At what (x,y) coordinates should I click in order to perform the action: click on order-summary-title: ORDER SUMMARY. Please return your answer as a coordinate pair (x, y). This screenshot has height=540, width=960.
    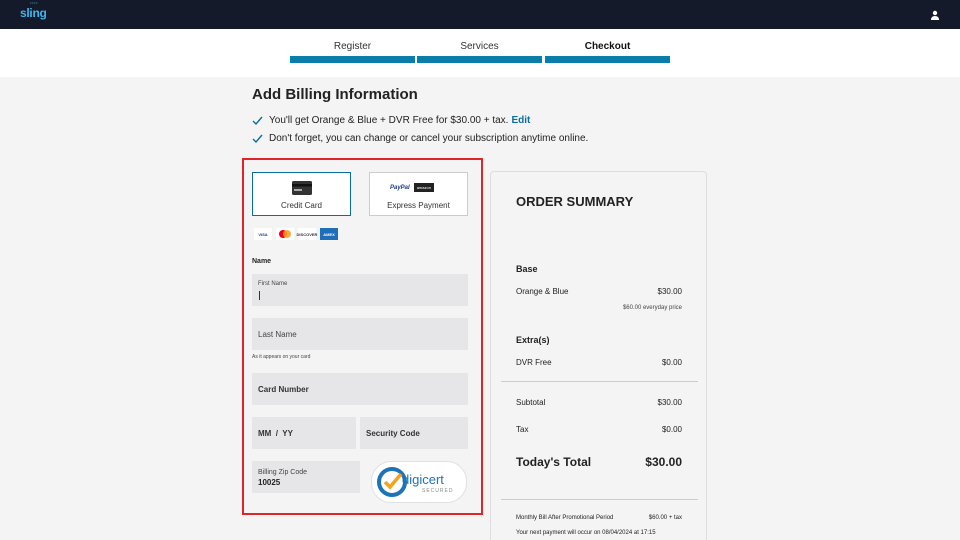
    Looking at the image, I should click on (575, 201).